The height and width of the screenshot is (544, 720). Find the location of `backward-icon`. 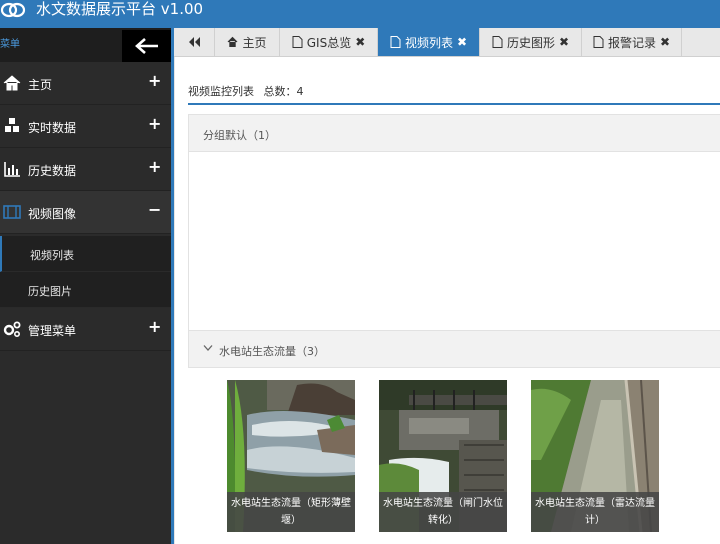

backward-icon is located at coordinates (194, 42).